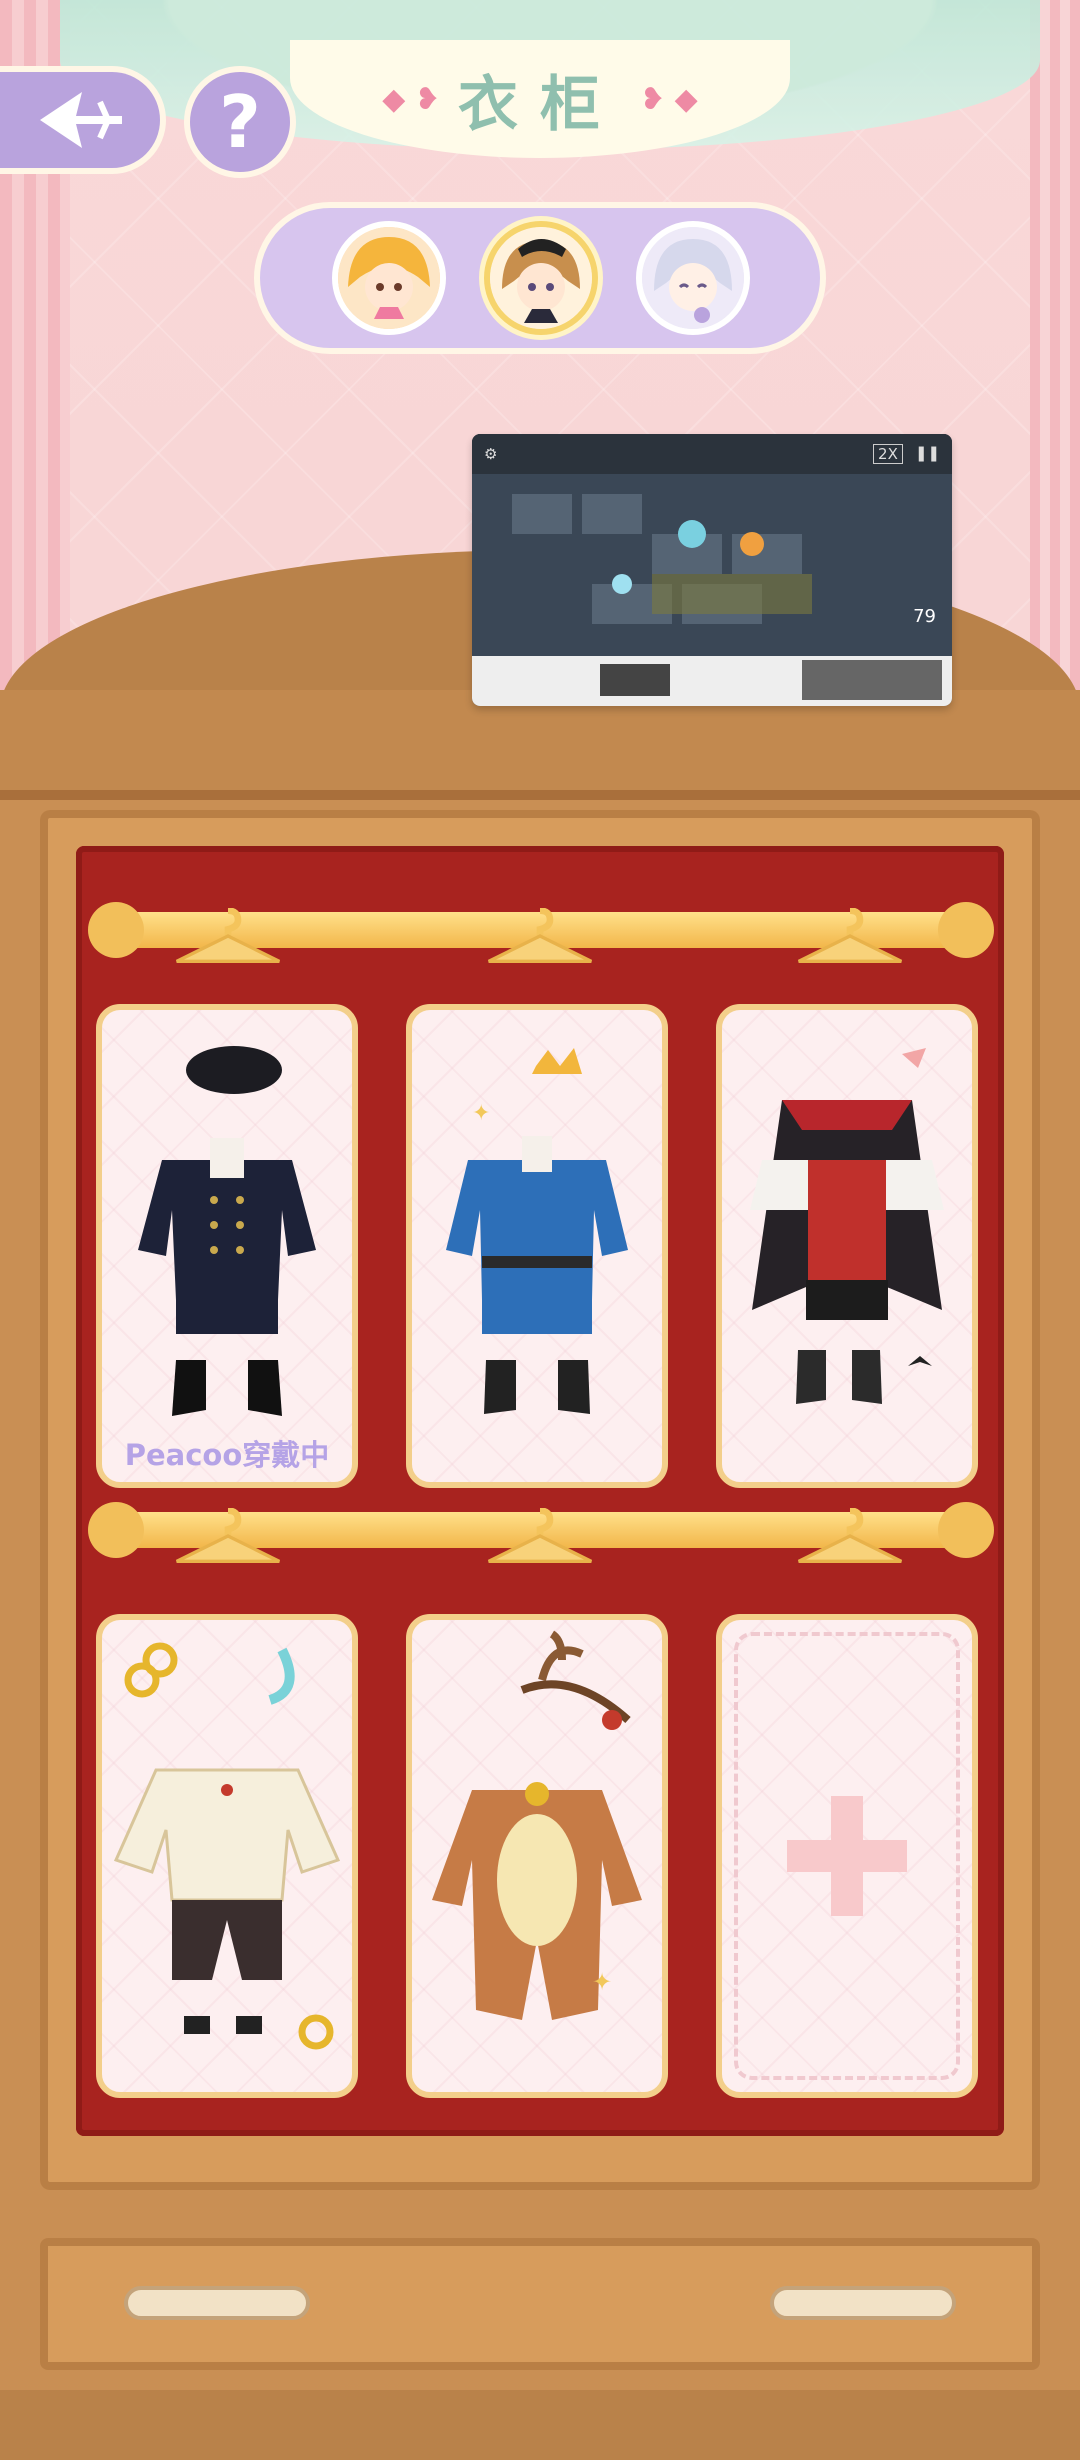 Image resolution: width=1080 pixels, height=2460 pixels. Describe the element at coordinates (227, 1231) in the screenshot. I see `navy-uniform-icon` at that location.